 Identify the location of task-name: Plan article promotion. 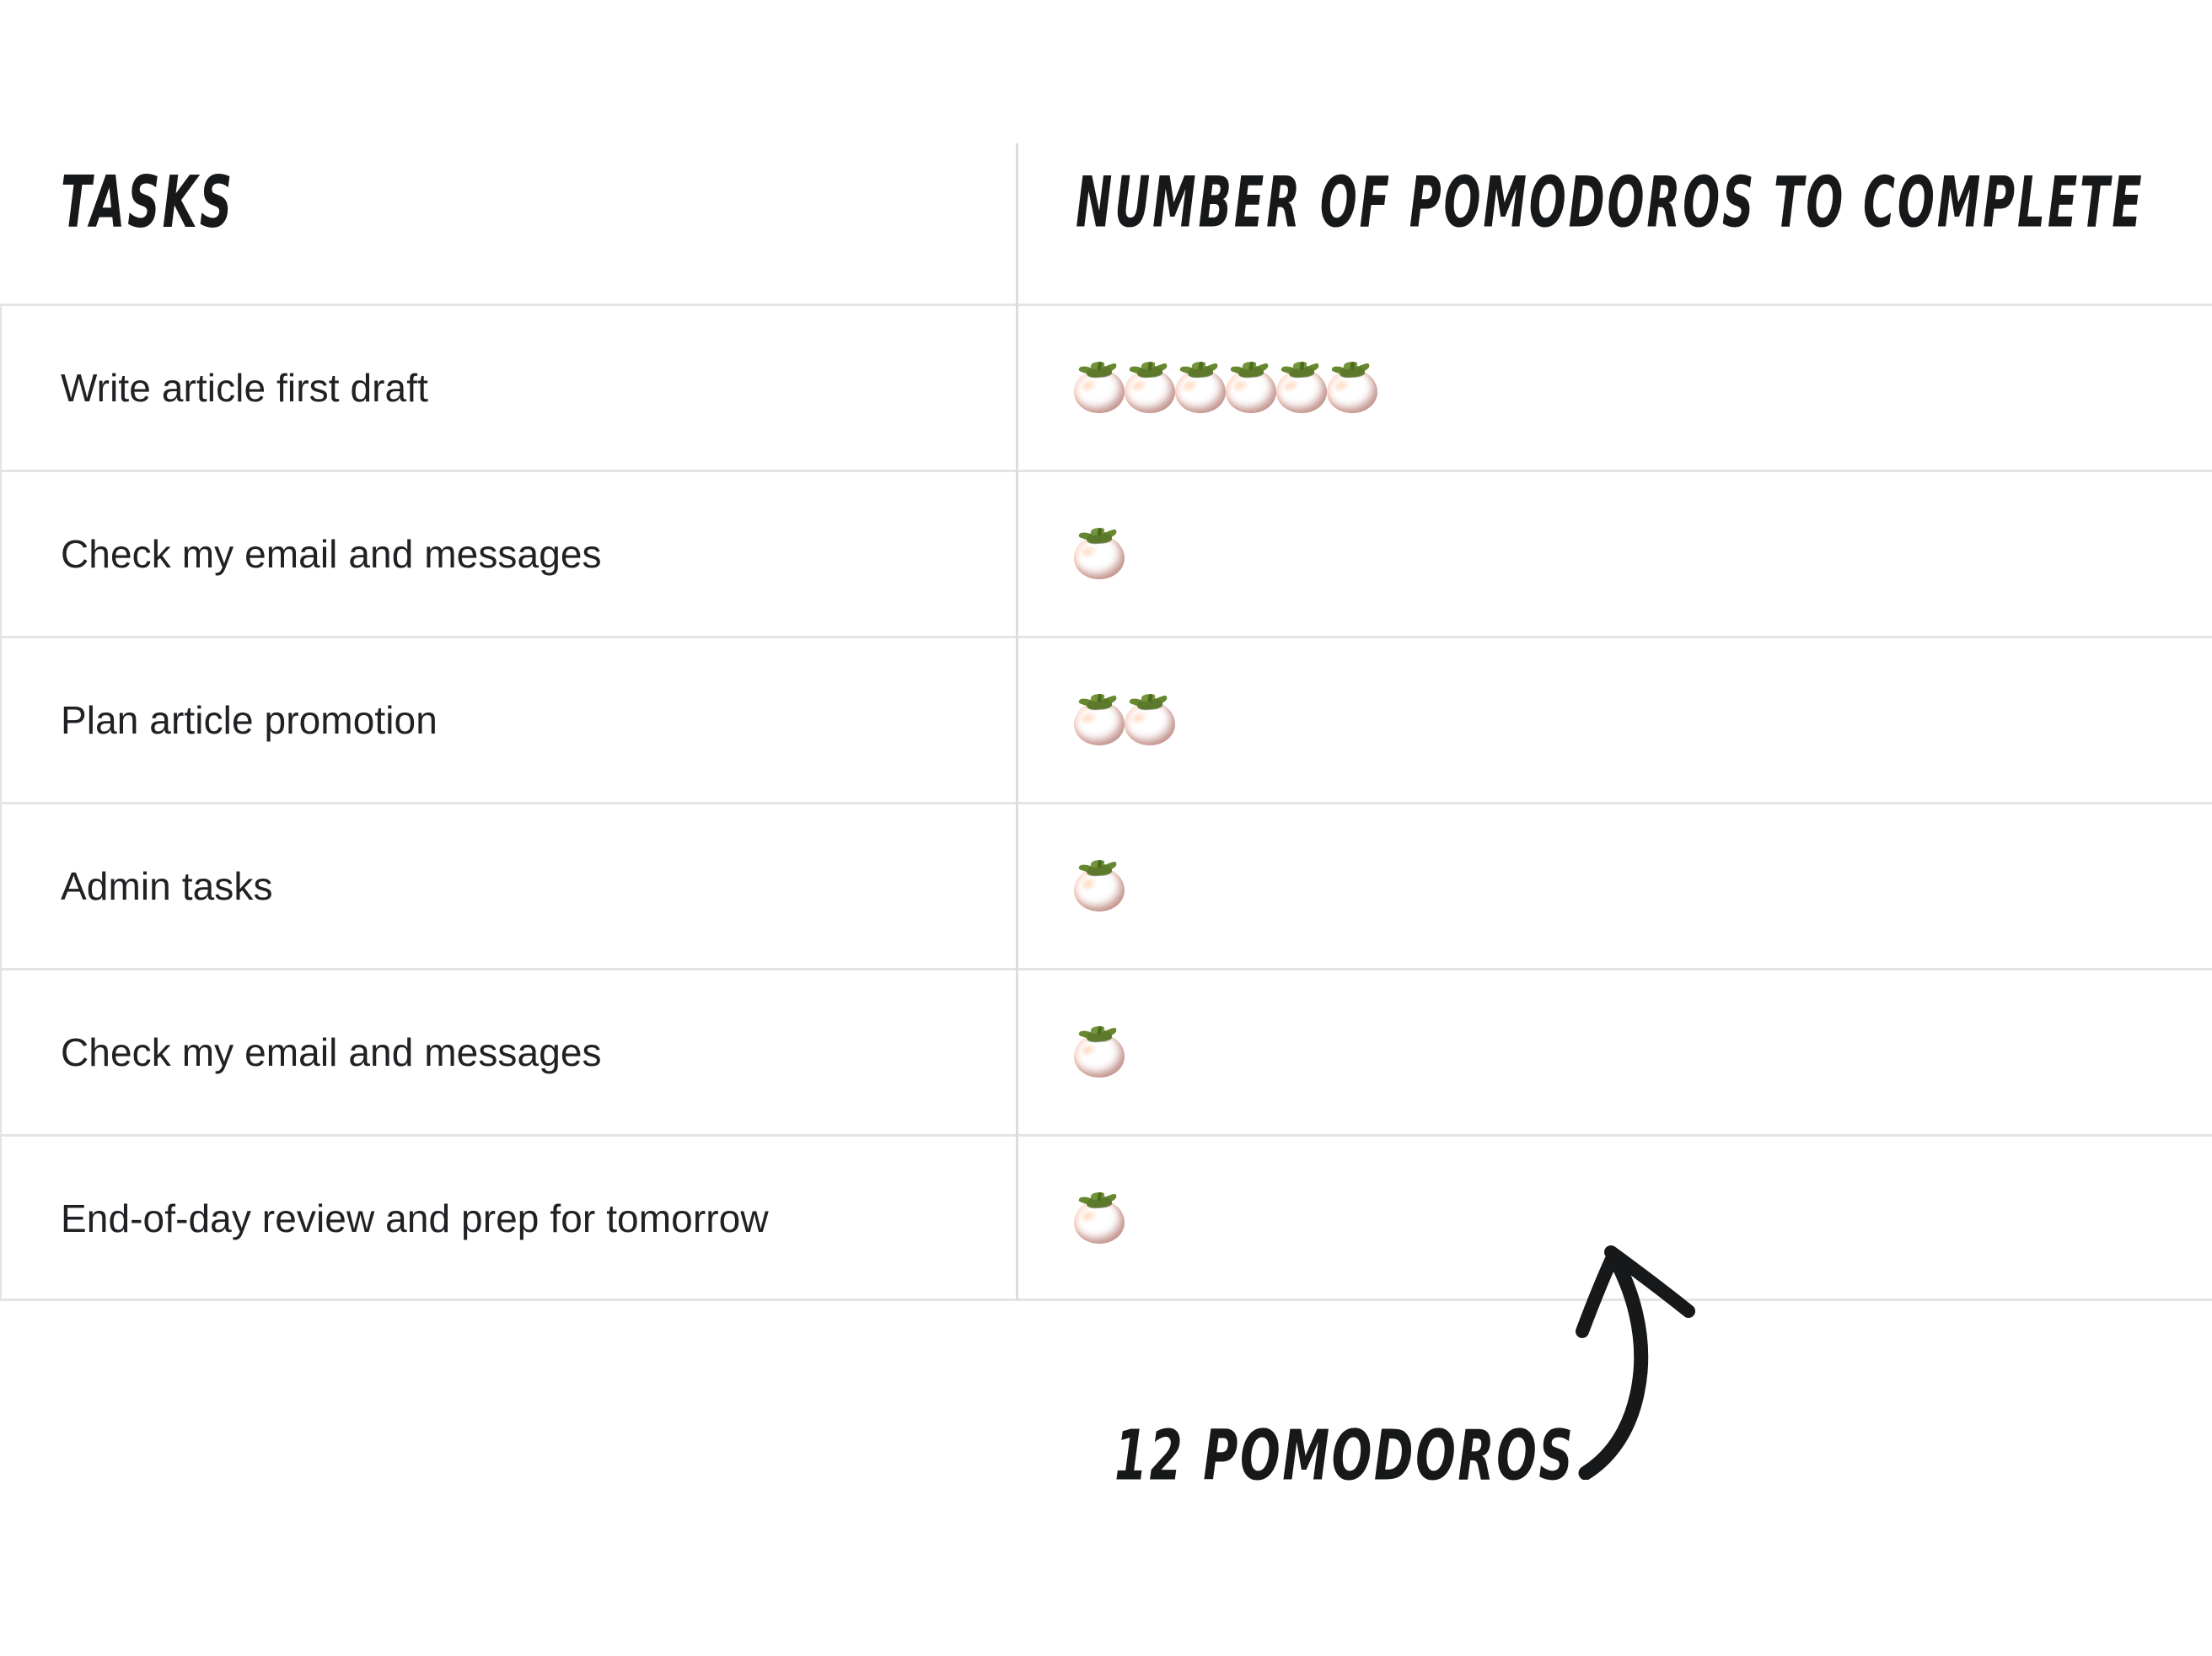
(249, 720).